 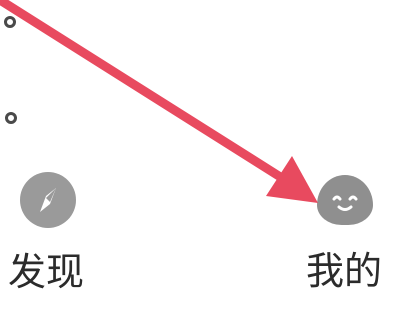 I want to click on tab-me-label: 我的, so click(x=344, y=271).